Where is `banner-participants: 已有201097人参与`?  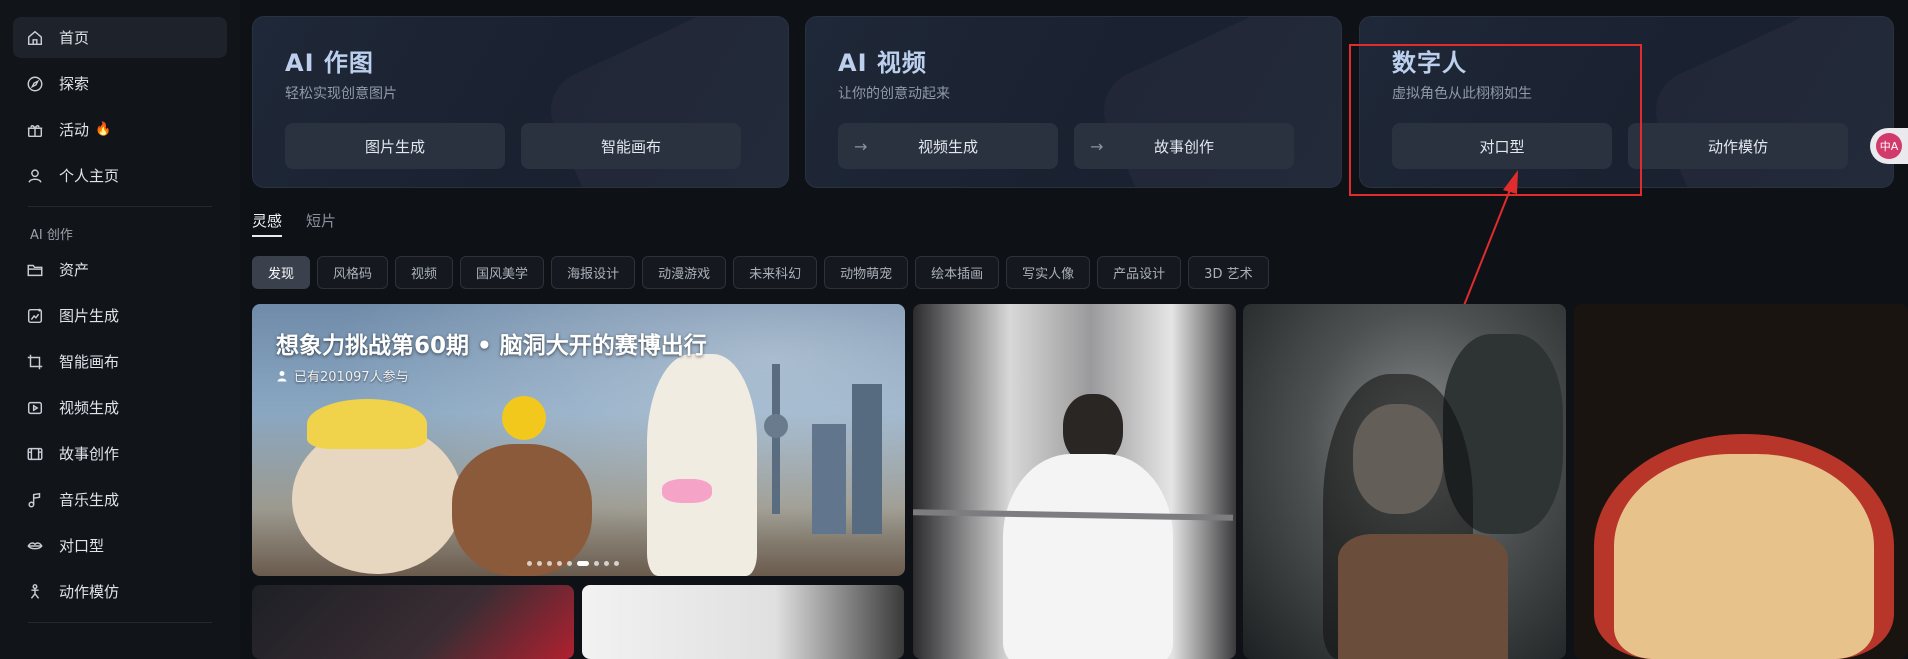
banner-participants: 已有201097人参与 is located at coordinates (342, 375).